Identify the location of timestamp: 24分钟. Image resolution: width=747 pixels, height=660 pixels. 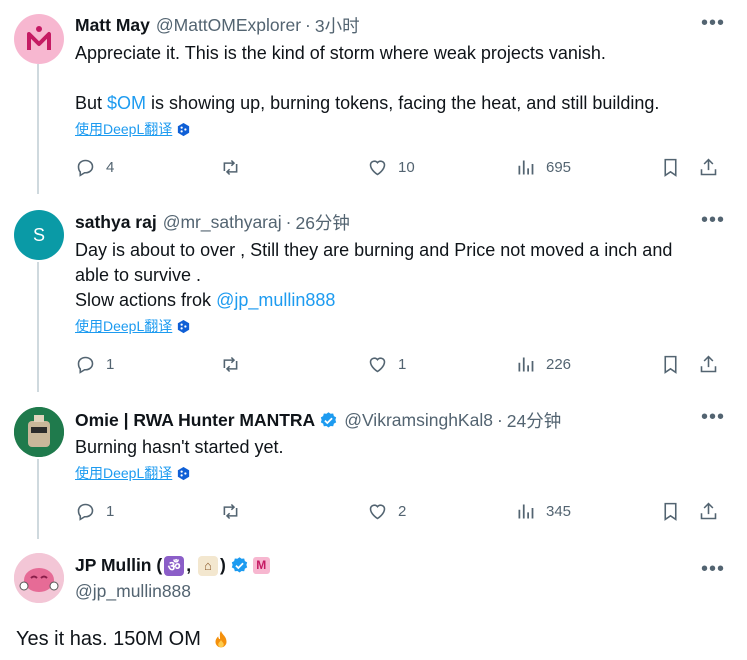
(534, 420).